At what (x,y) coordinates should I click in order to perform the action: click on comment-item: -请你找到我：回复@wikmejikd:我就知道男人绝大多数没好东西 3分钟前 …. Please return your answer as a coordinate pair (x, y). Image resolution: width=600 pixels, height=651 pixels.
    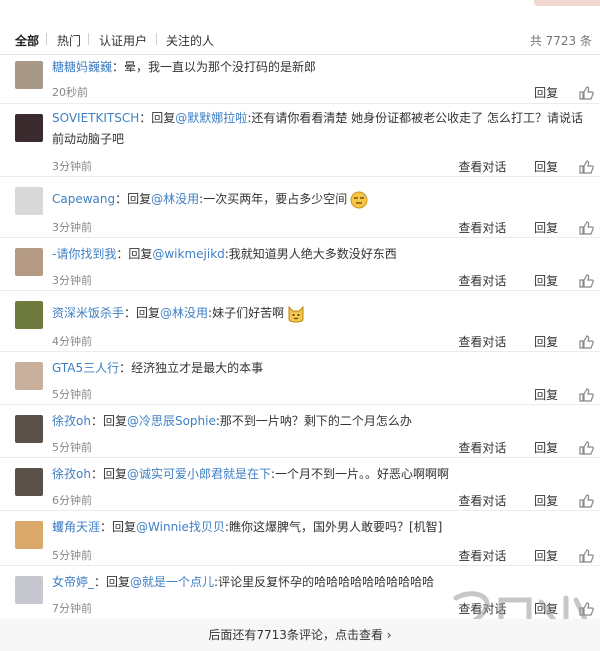
    Looking at the image, I should click on (300, 264).